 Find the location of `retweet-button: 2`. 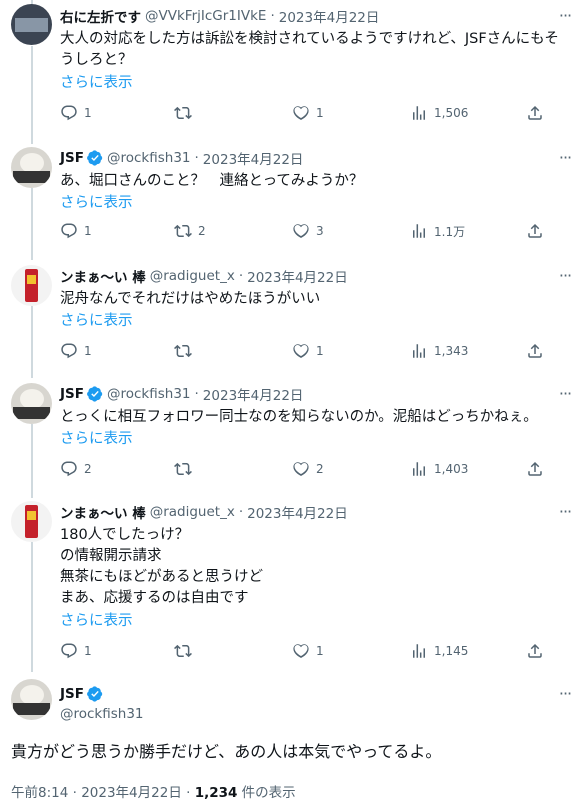

retweet-button: 2 is located at coordinates (190, 231).